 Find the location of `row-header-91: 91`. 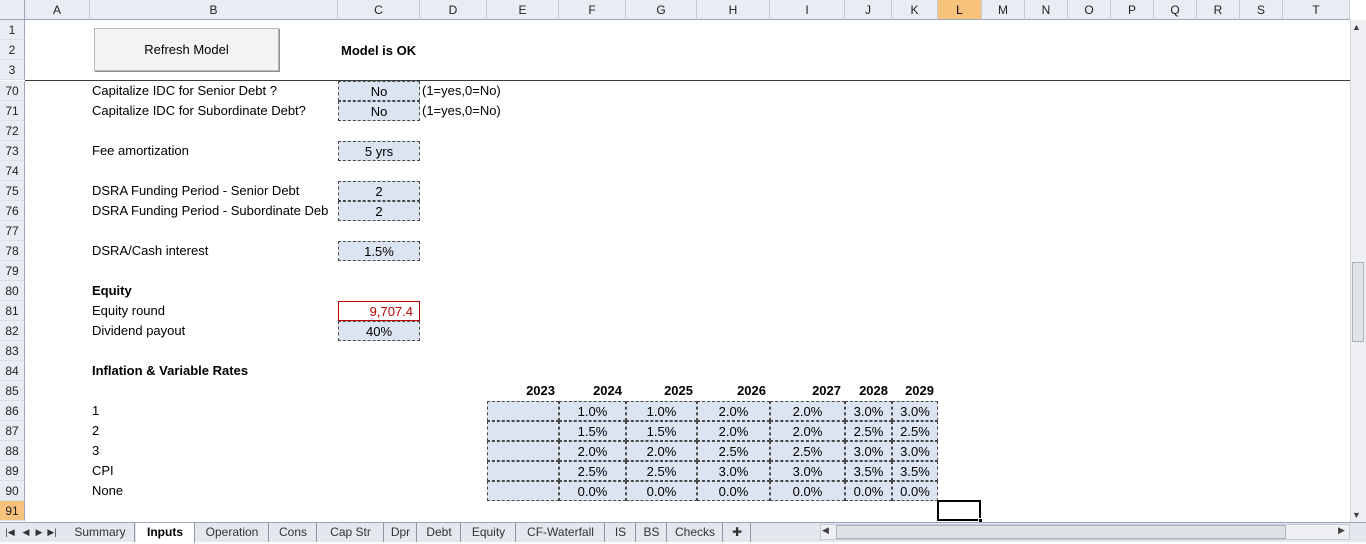

row-header-91: 91 is located at coordinates (12, 511).